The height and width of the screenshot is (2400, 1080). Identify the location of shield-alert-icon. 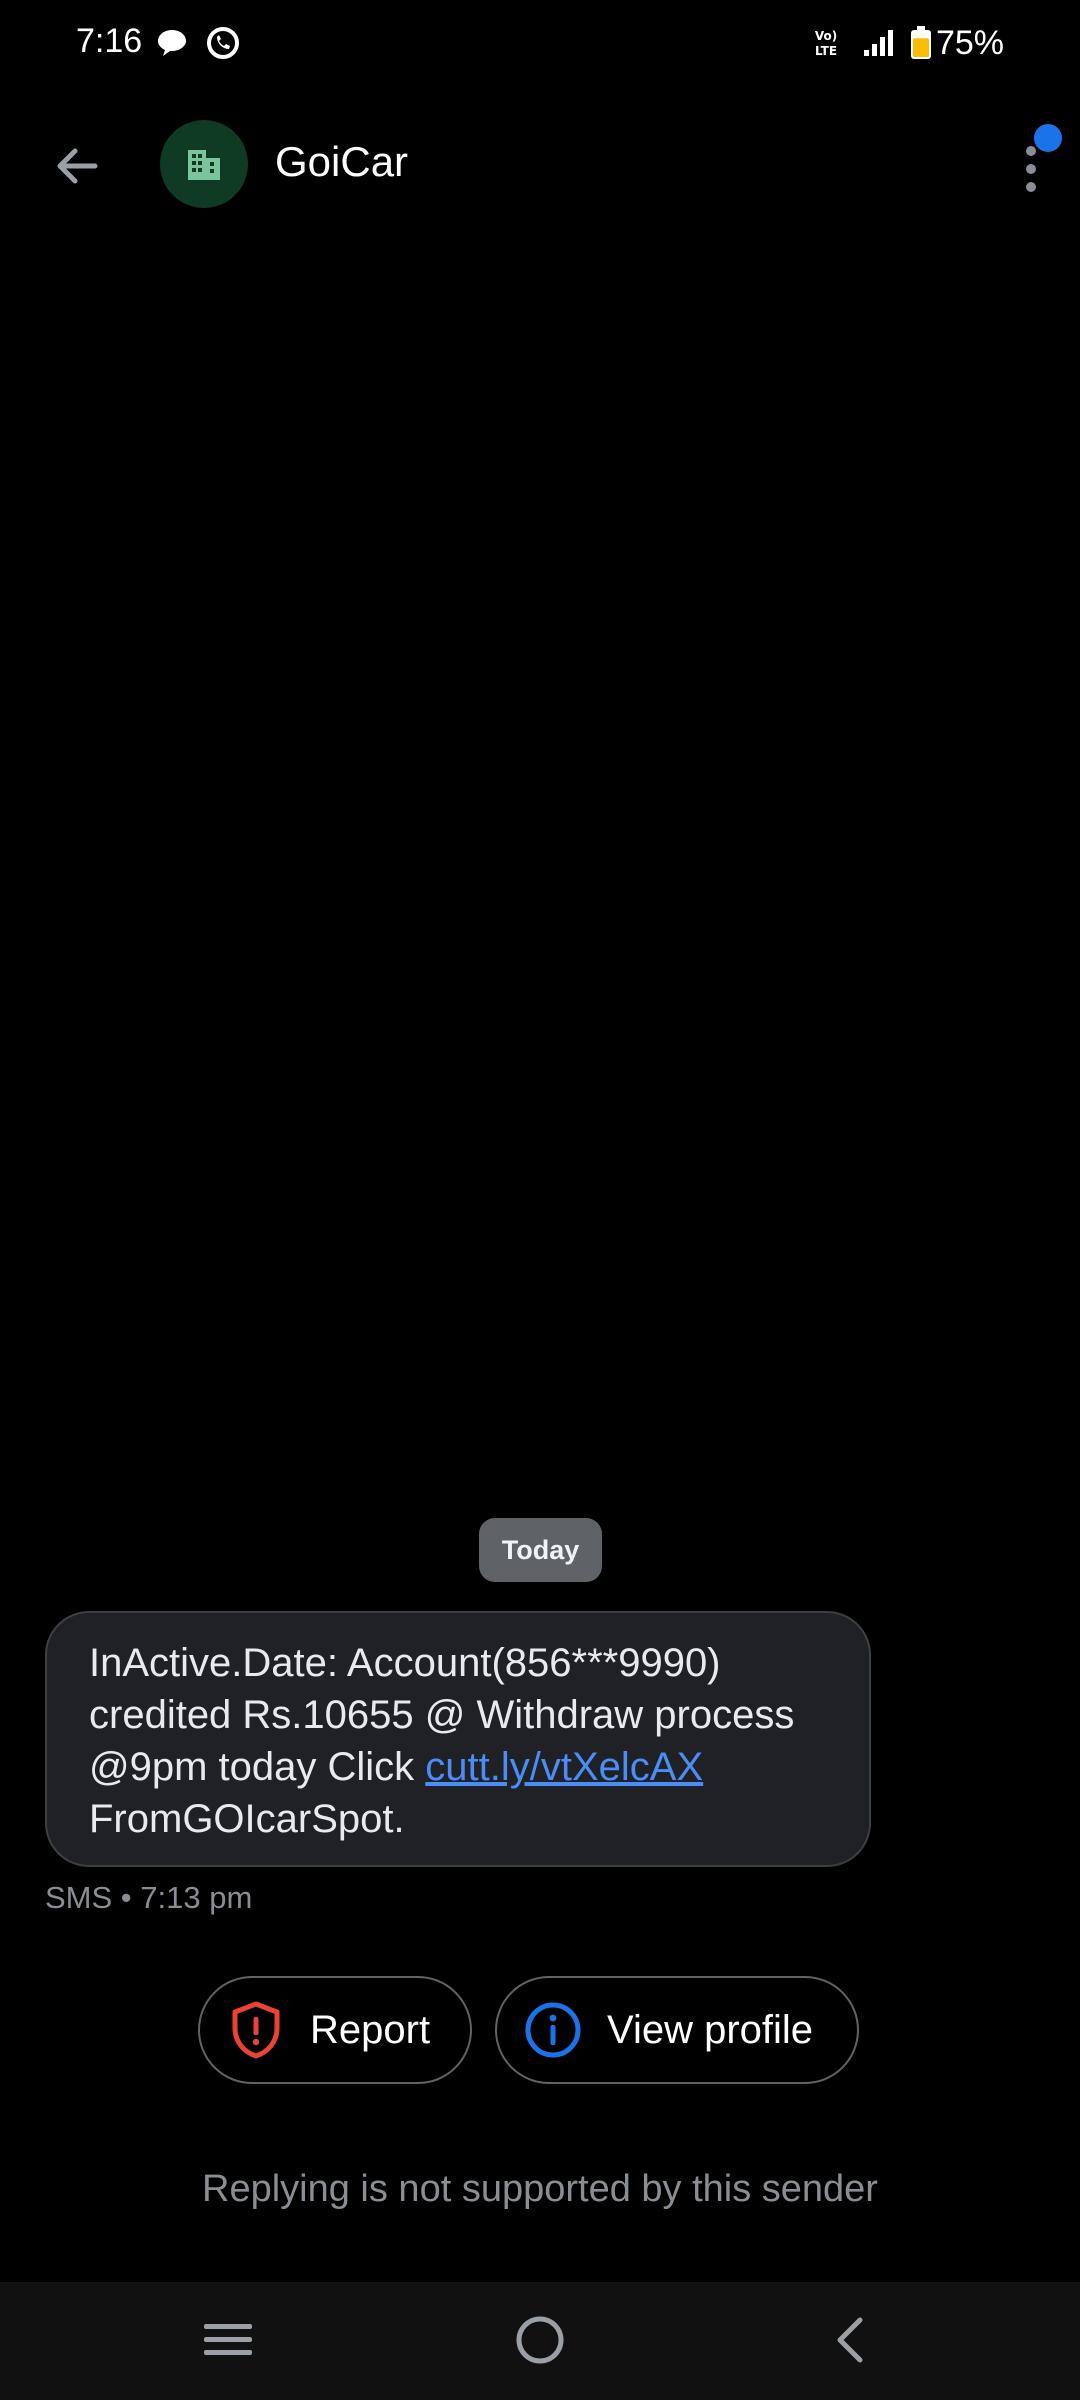
(256, 2030).